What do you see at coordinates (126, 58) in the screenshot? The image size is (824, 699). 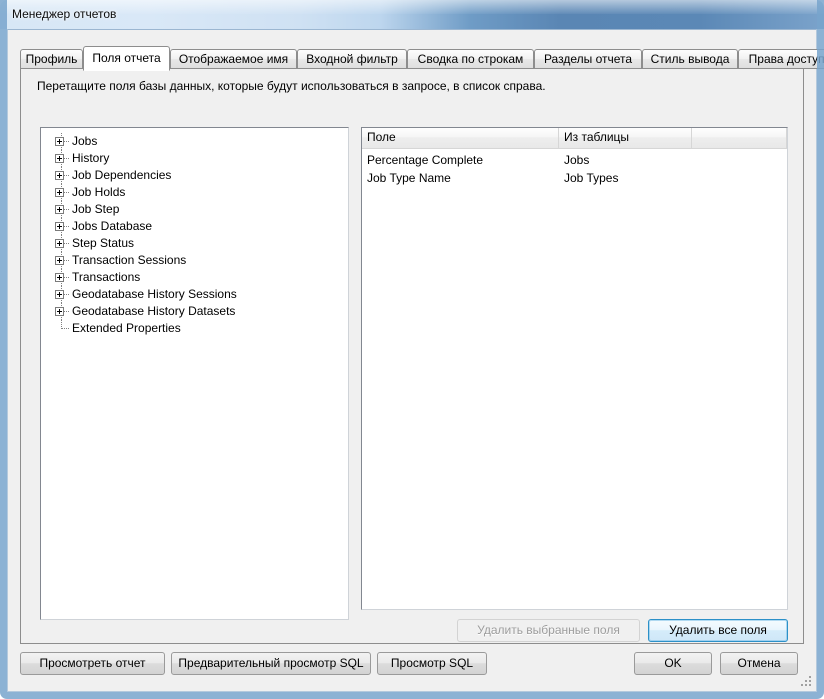 I see `tab-2: Поля отчета` at bounding box center [126, 58].